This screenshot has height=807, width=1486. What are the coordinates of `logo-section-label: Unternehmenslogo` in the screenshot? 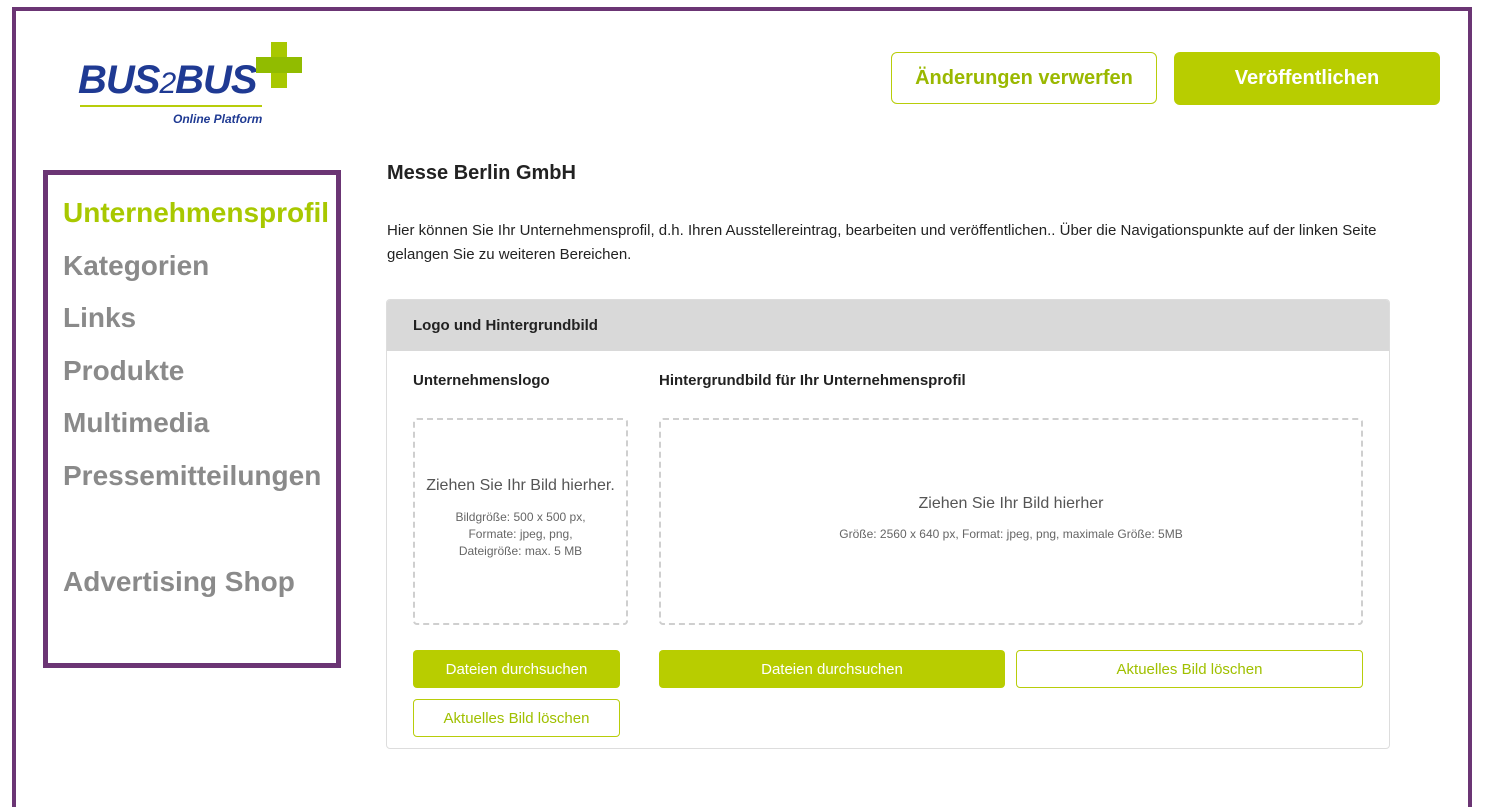 It's located at (481, 380).